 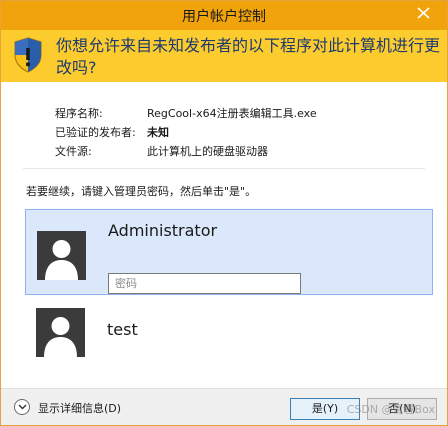 What do you see at coordinates (80, 408) in the screenshot?
I see `show-details-label: 显示详细信息(D)` at bounding box center [80, 408].